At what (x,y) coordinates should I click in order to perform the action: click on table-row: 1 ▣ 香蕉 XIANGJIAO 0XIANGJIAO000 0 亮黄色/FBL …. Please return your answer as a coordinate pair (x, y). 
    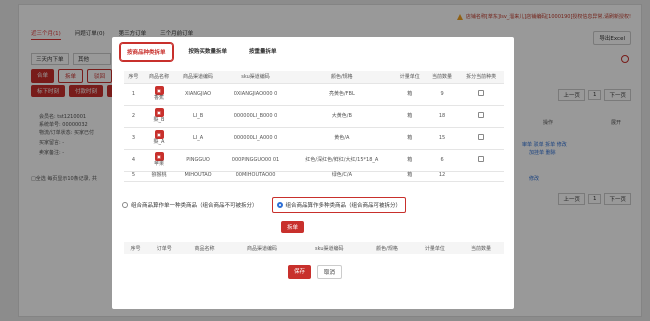
    Looking at the image, I should click on (314, 94).